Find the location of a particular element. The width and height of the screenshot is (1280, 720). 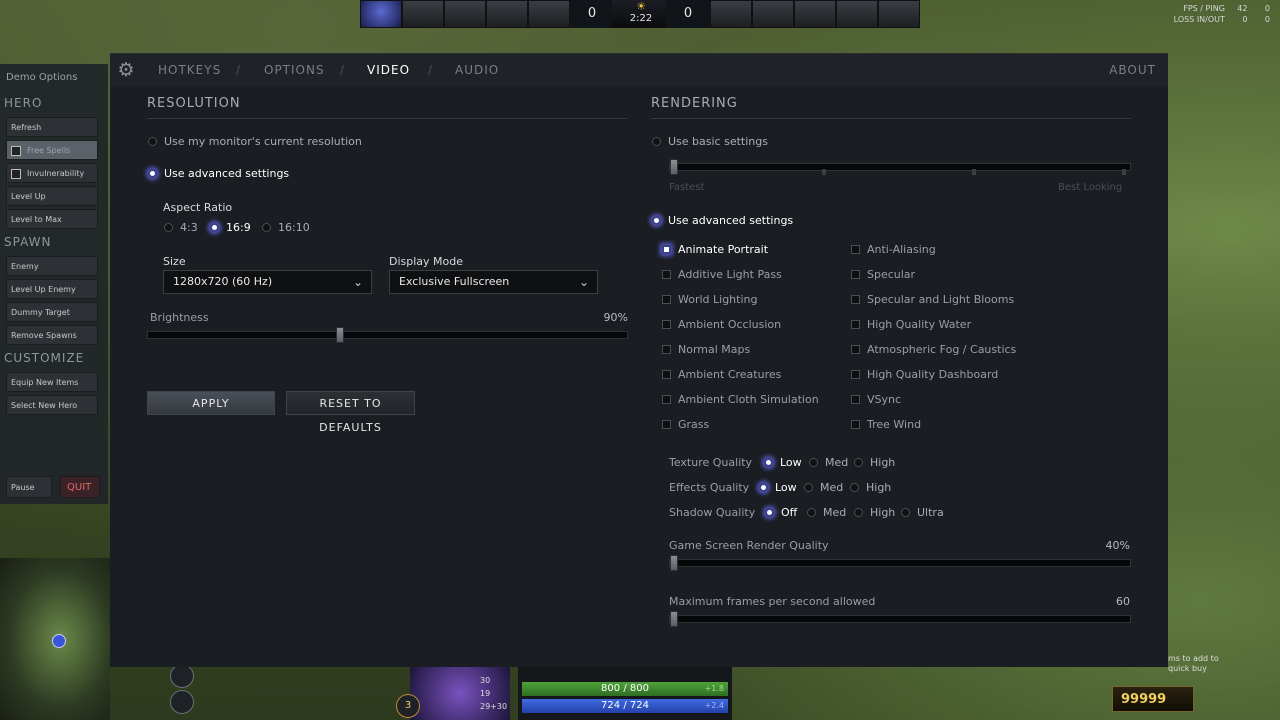

size-dropdown: 1280x720 (60 Hz) ⌄ is located at coordinates (267, 282).